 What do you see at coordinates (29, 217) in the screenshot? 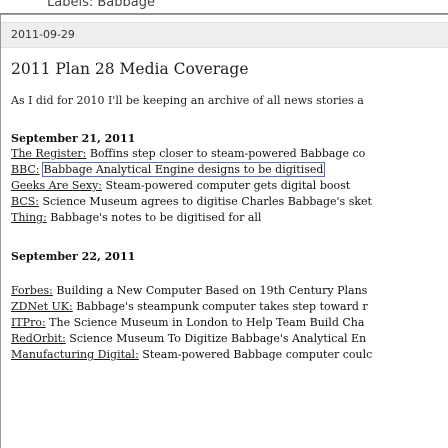
I see `news-source-link: Thing:` at bounding box center [29, 217].